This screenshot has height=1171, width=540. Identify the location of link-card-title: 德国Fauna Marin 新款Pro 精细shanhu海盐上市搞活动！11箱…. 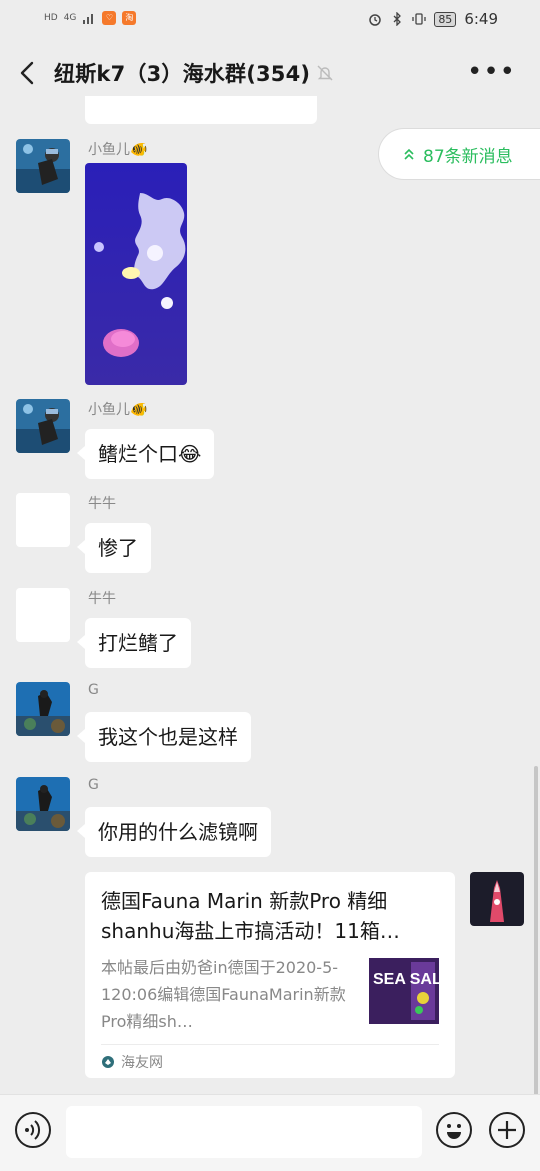
(250, 916).